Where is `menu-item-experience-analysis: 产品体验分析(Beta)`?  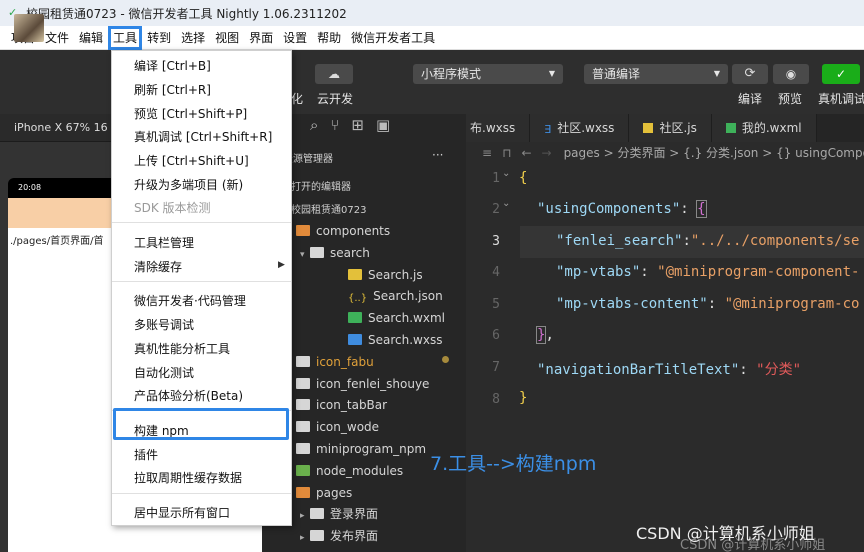
menu-item-experience-analysis: 产品体验分析(Beta) is located at coordinates (188, 395).